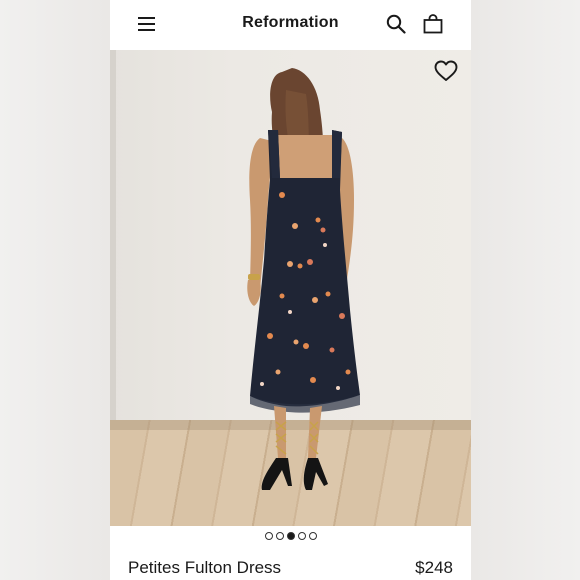 The width and height of the screenshot is (580, 580). I want to click on product-price: $248, so click(434, 567).